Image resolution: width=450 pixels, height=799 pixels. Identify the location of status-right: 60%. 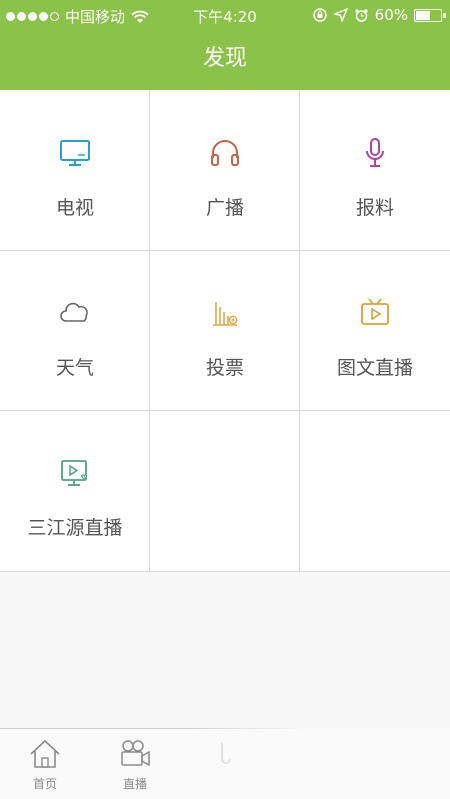
(379, 15).